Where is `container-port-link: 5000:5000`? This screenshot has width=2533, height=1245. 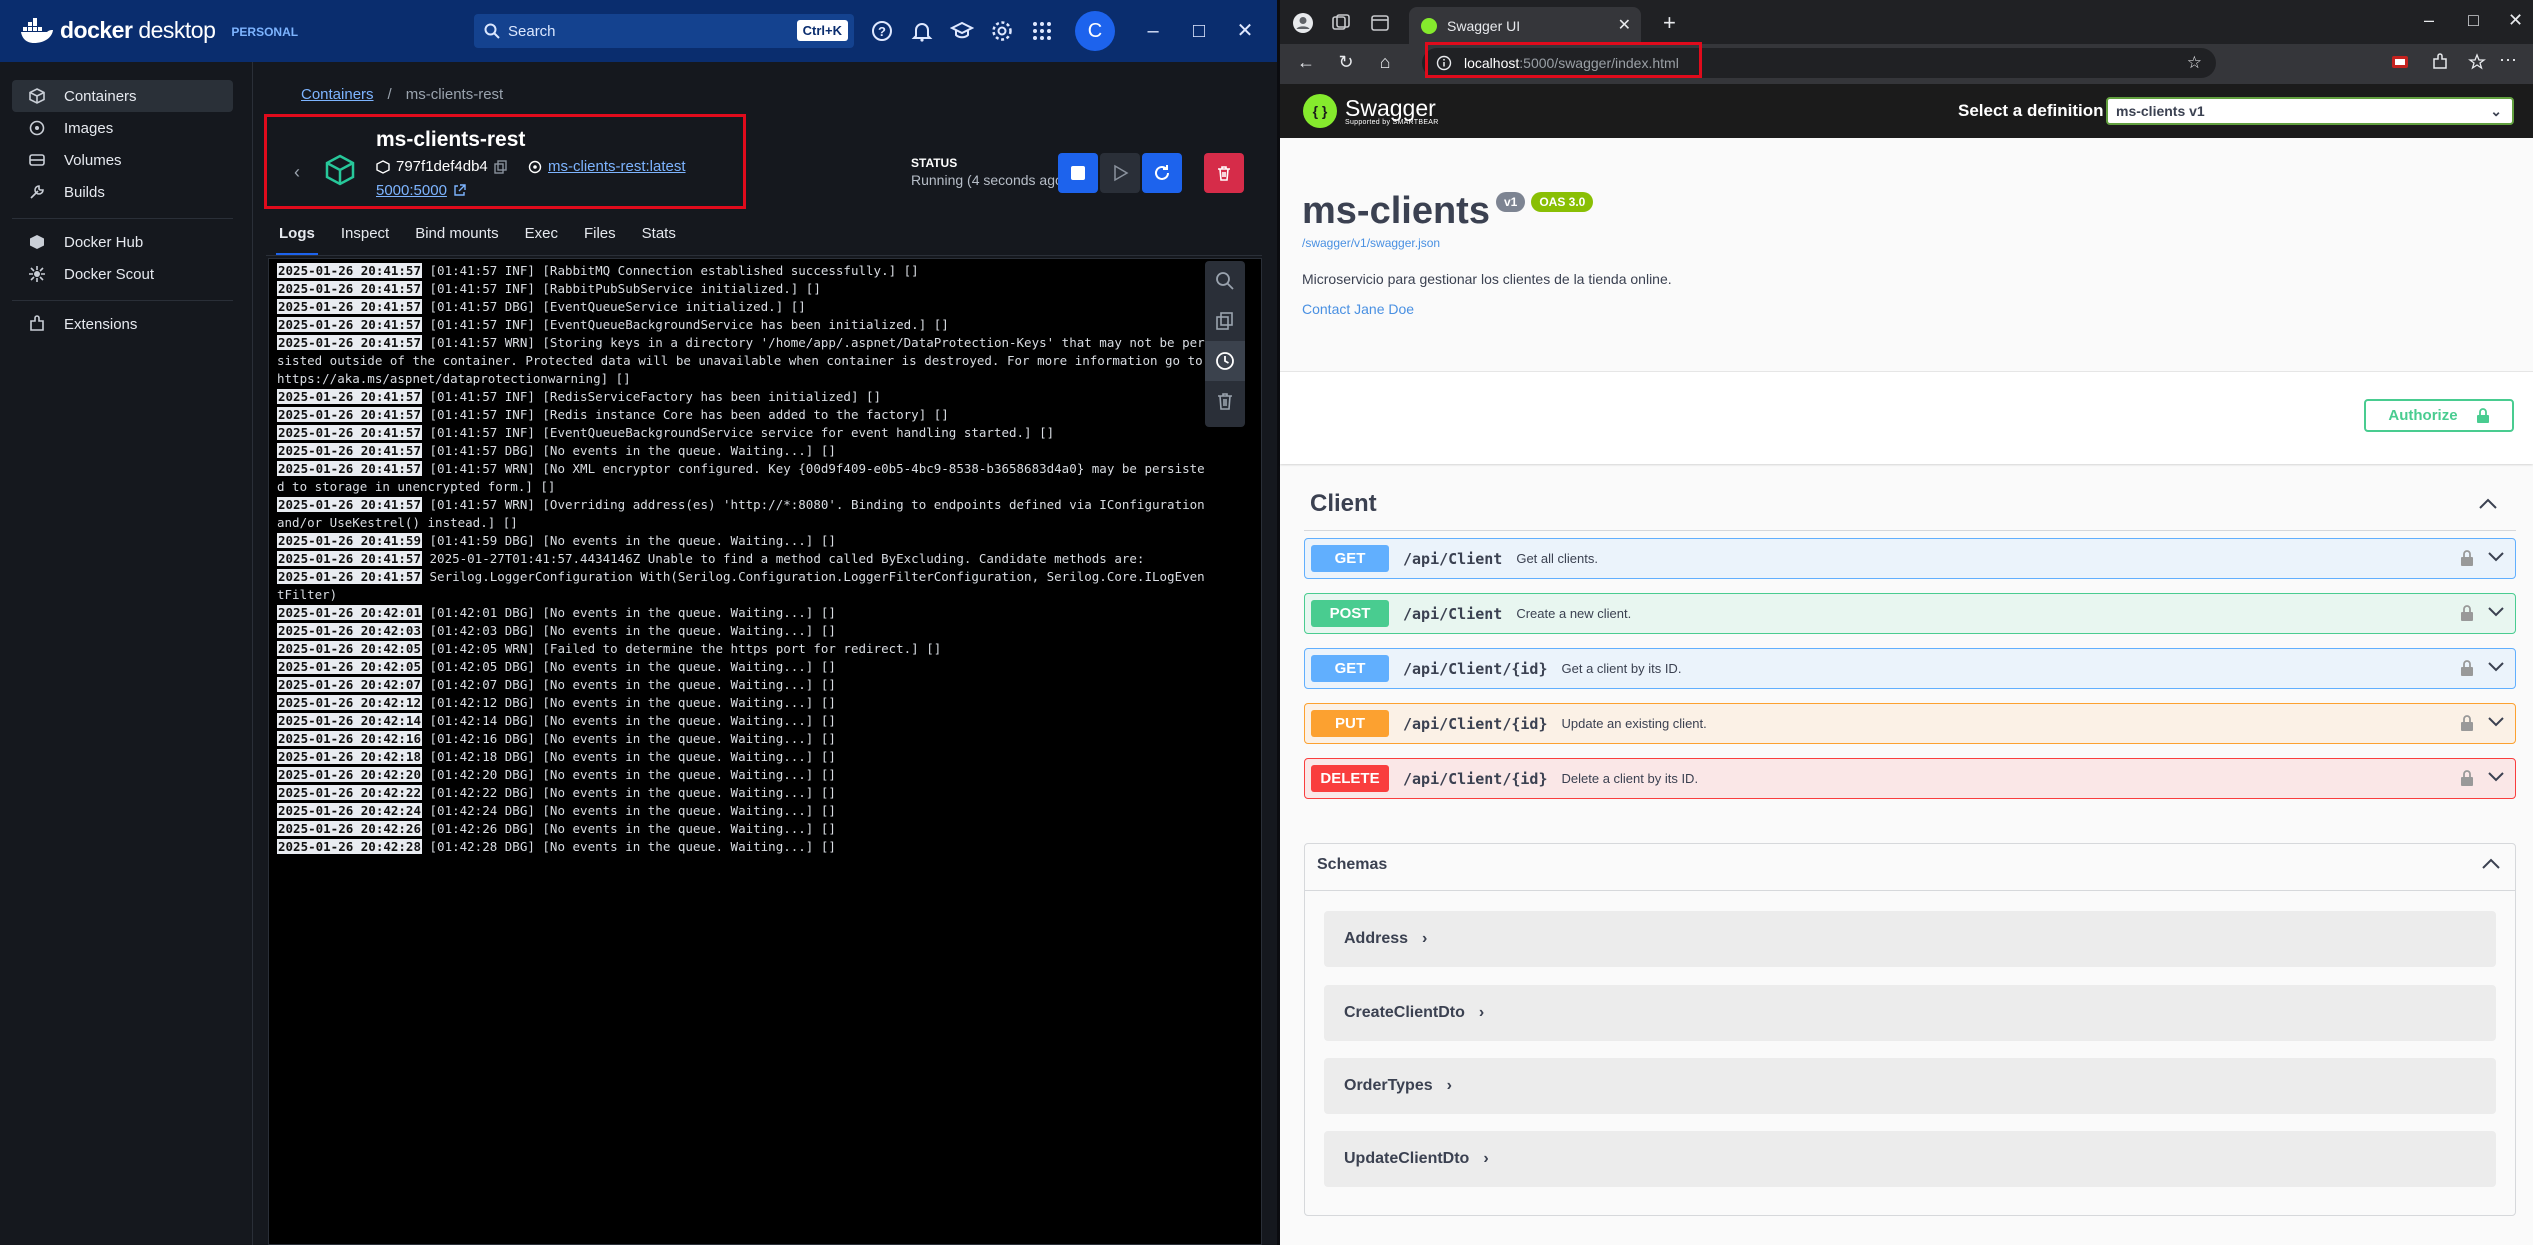 container-port-link: 5000:5000 is located at coordinates (411, 190).